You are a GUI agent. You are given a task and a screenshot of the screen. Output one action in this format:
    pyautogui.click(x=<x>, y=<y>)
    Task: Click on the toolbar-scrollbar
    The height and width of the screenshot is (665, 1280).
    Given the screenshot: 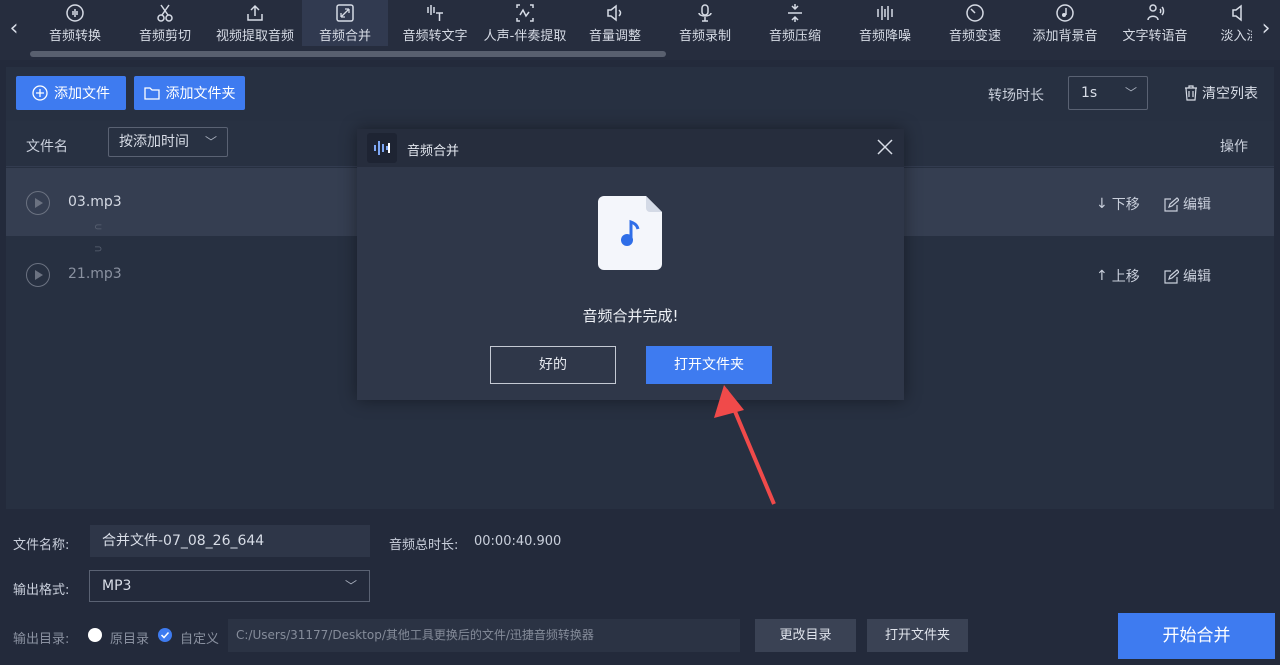 What is the action you would take?
    pyautogui.click(x=348, y=54)
    